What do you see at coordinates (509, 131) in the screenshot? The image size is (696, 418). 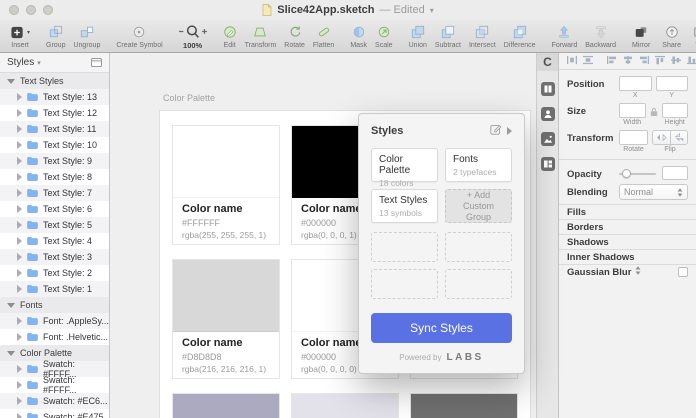 I see `popup-expand-chevron-icon` at bounding box center [509, 131].